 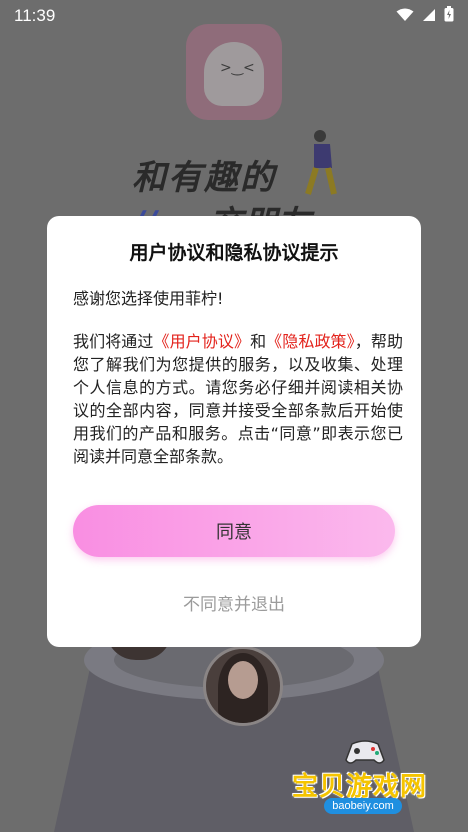 What do you see at coordinates (234, 253) in the screenshot?
I see `dialog-title: 用户协议和隐私协议提示` at bounding box center [234, 253].